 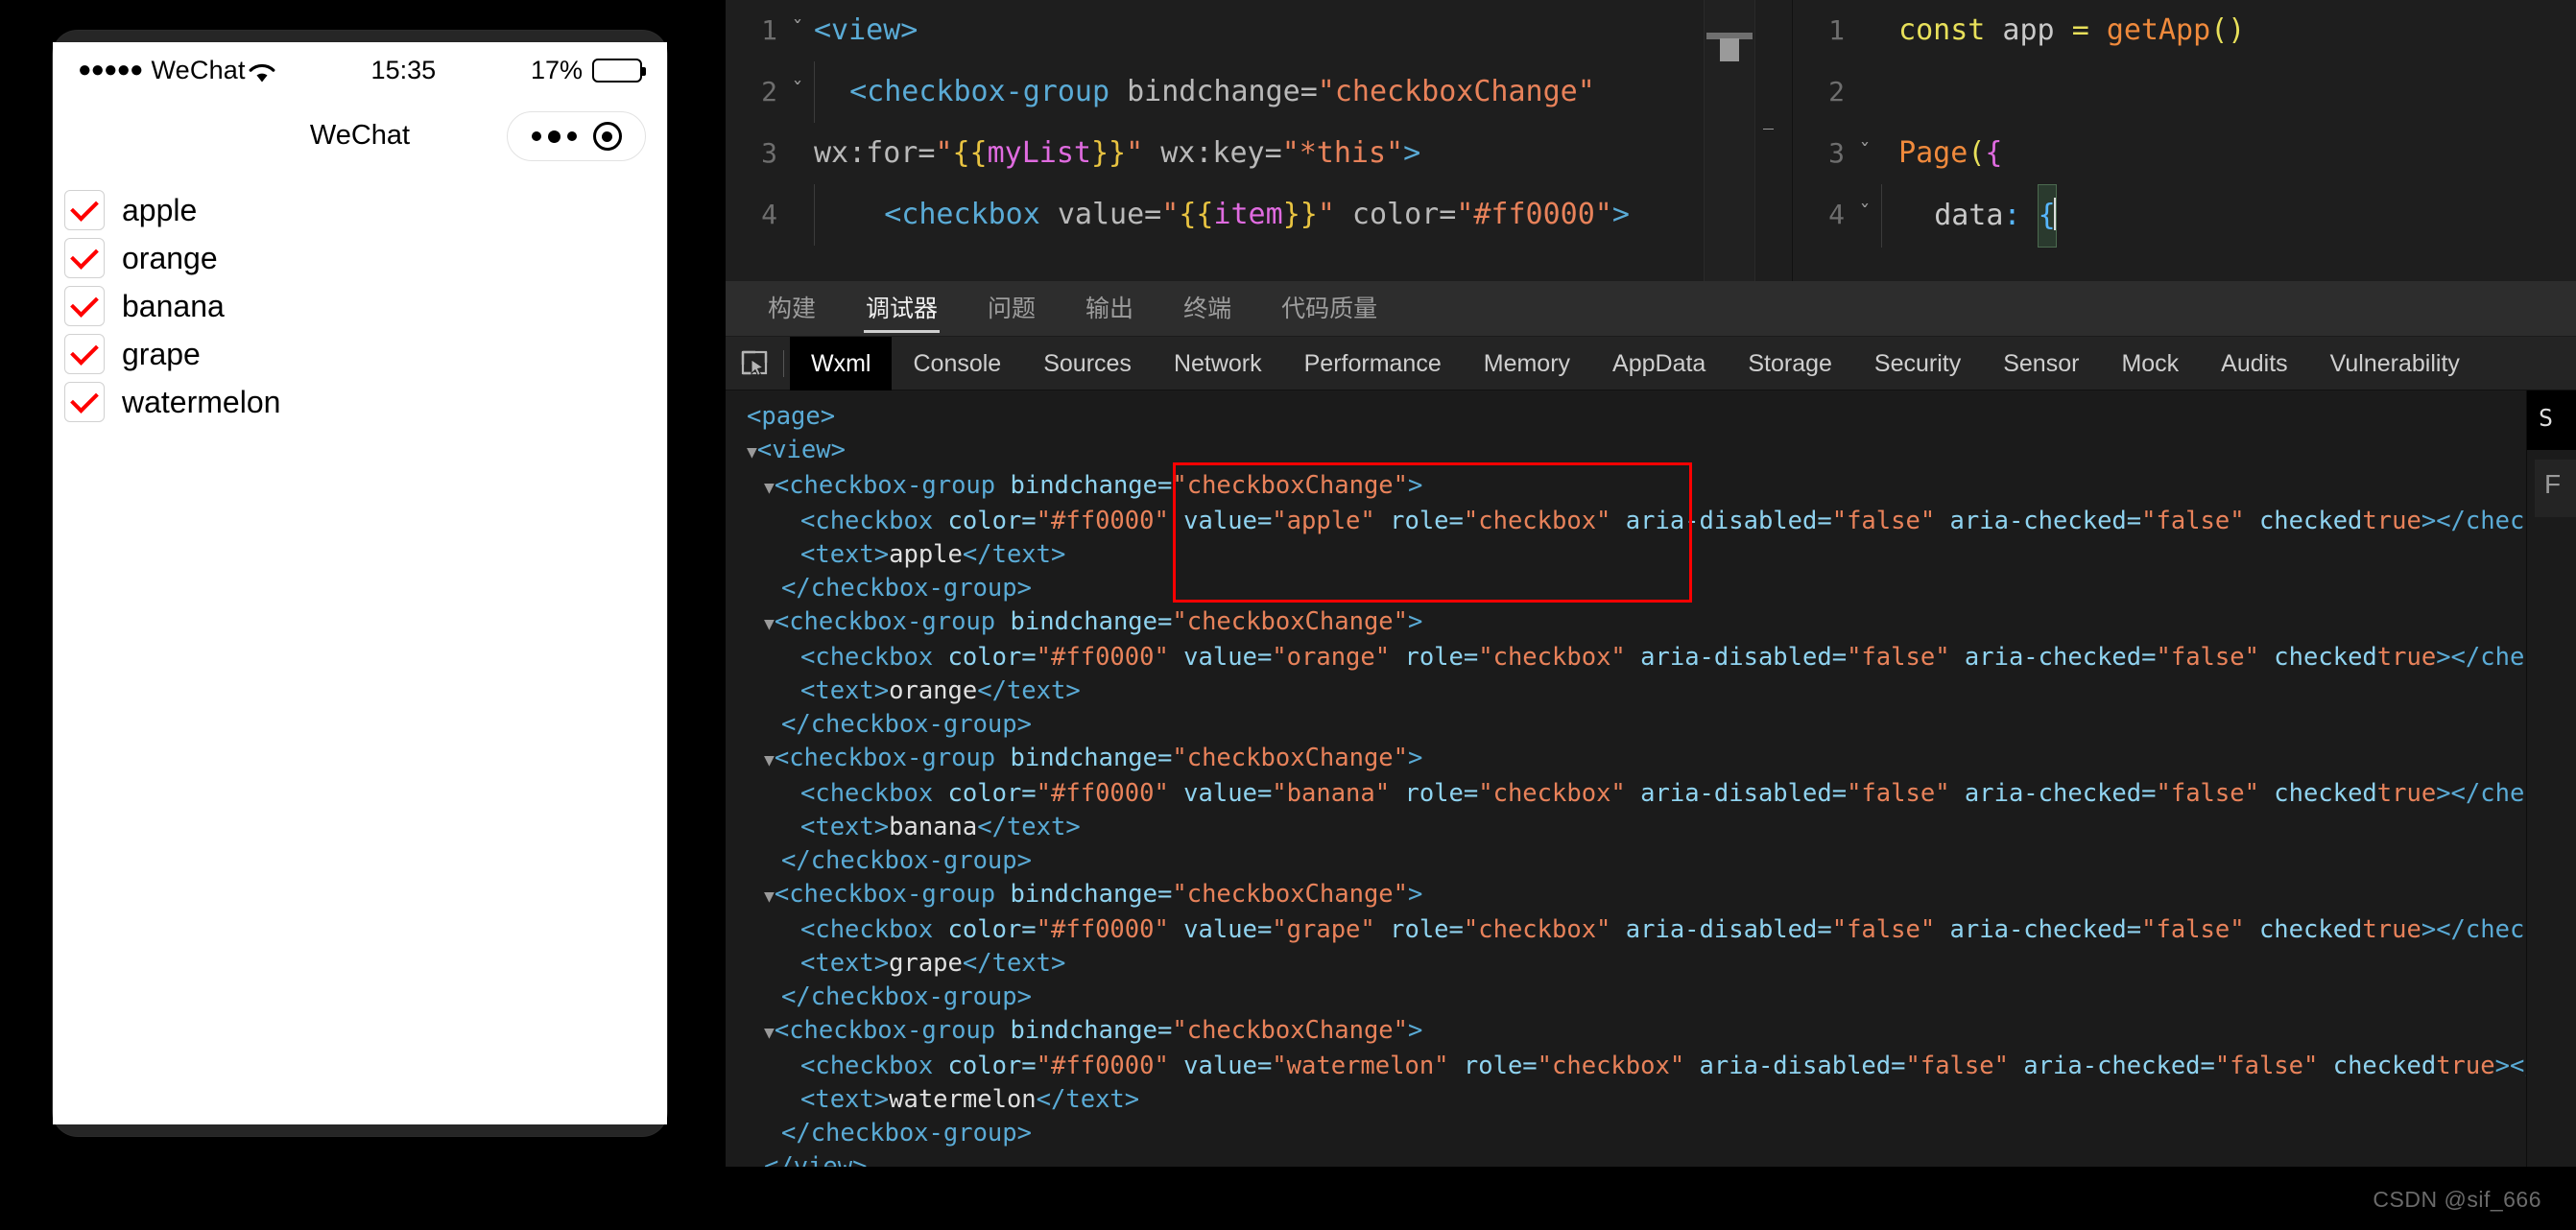 I want to click on styles-panel-subtitle: F, so click(x=2555, y=488).